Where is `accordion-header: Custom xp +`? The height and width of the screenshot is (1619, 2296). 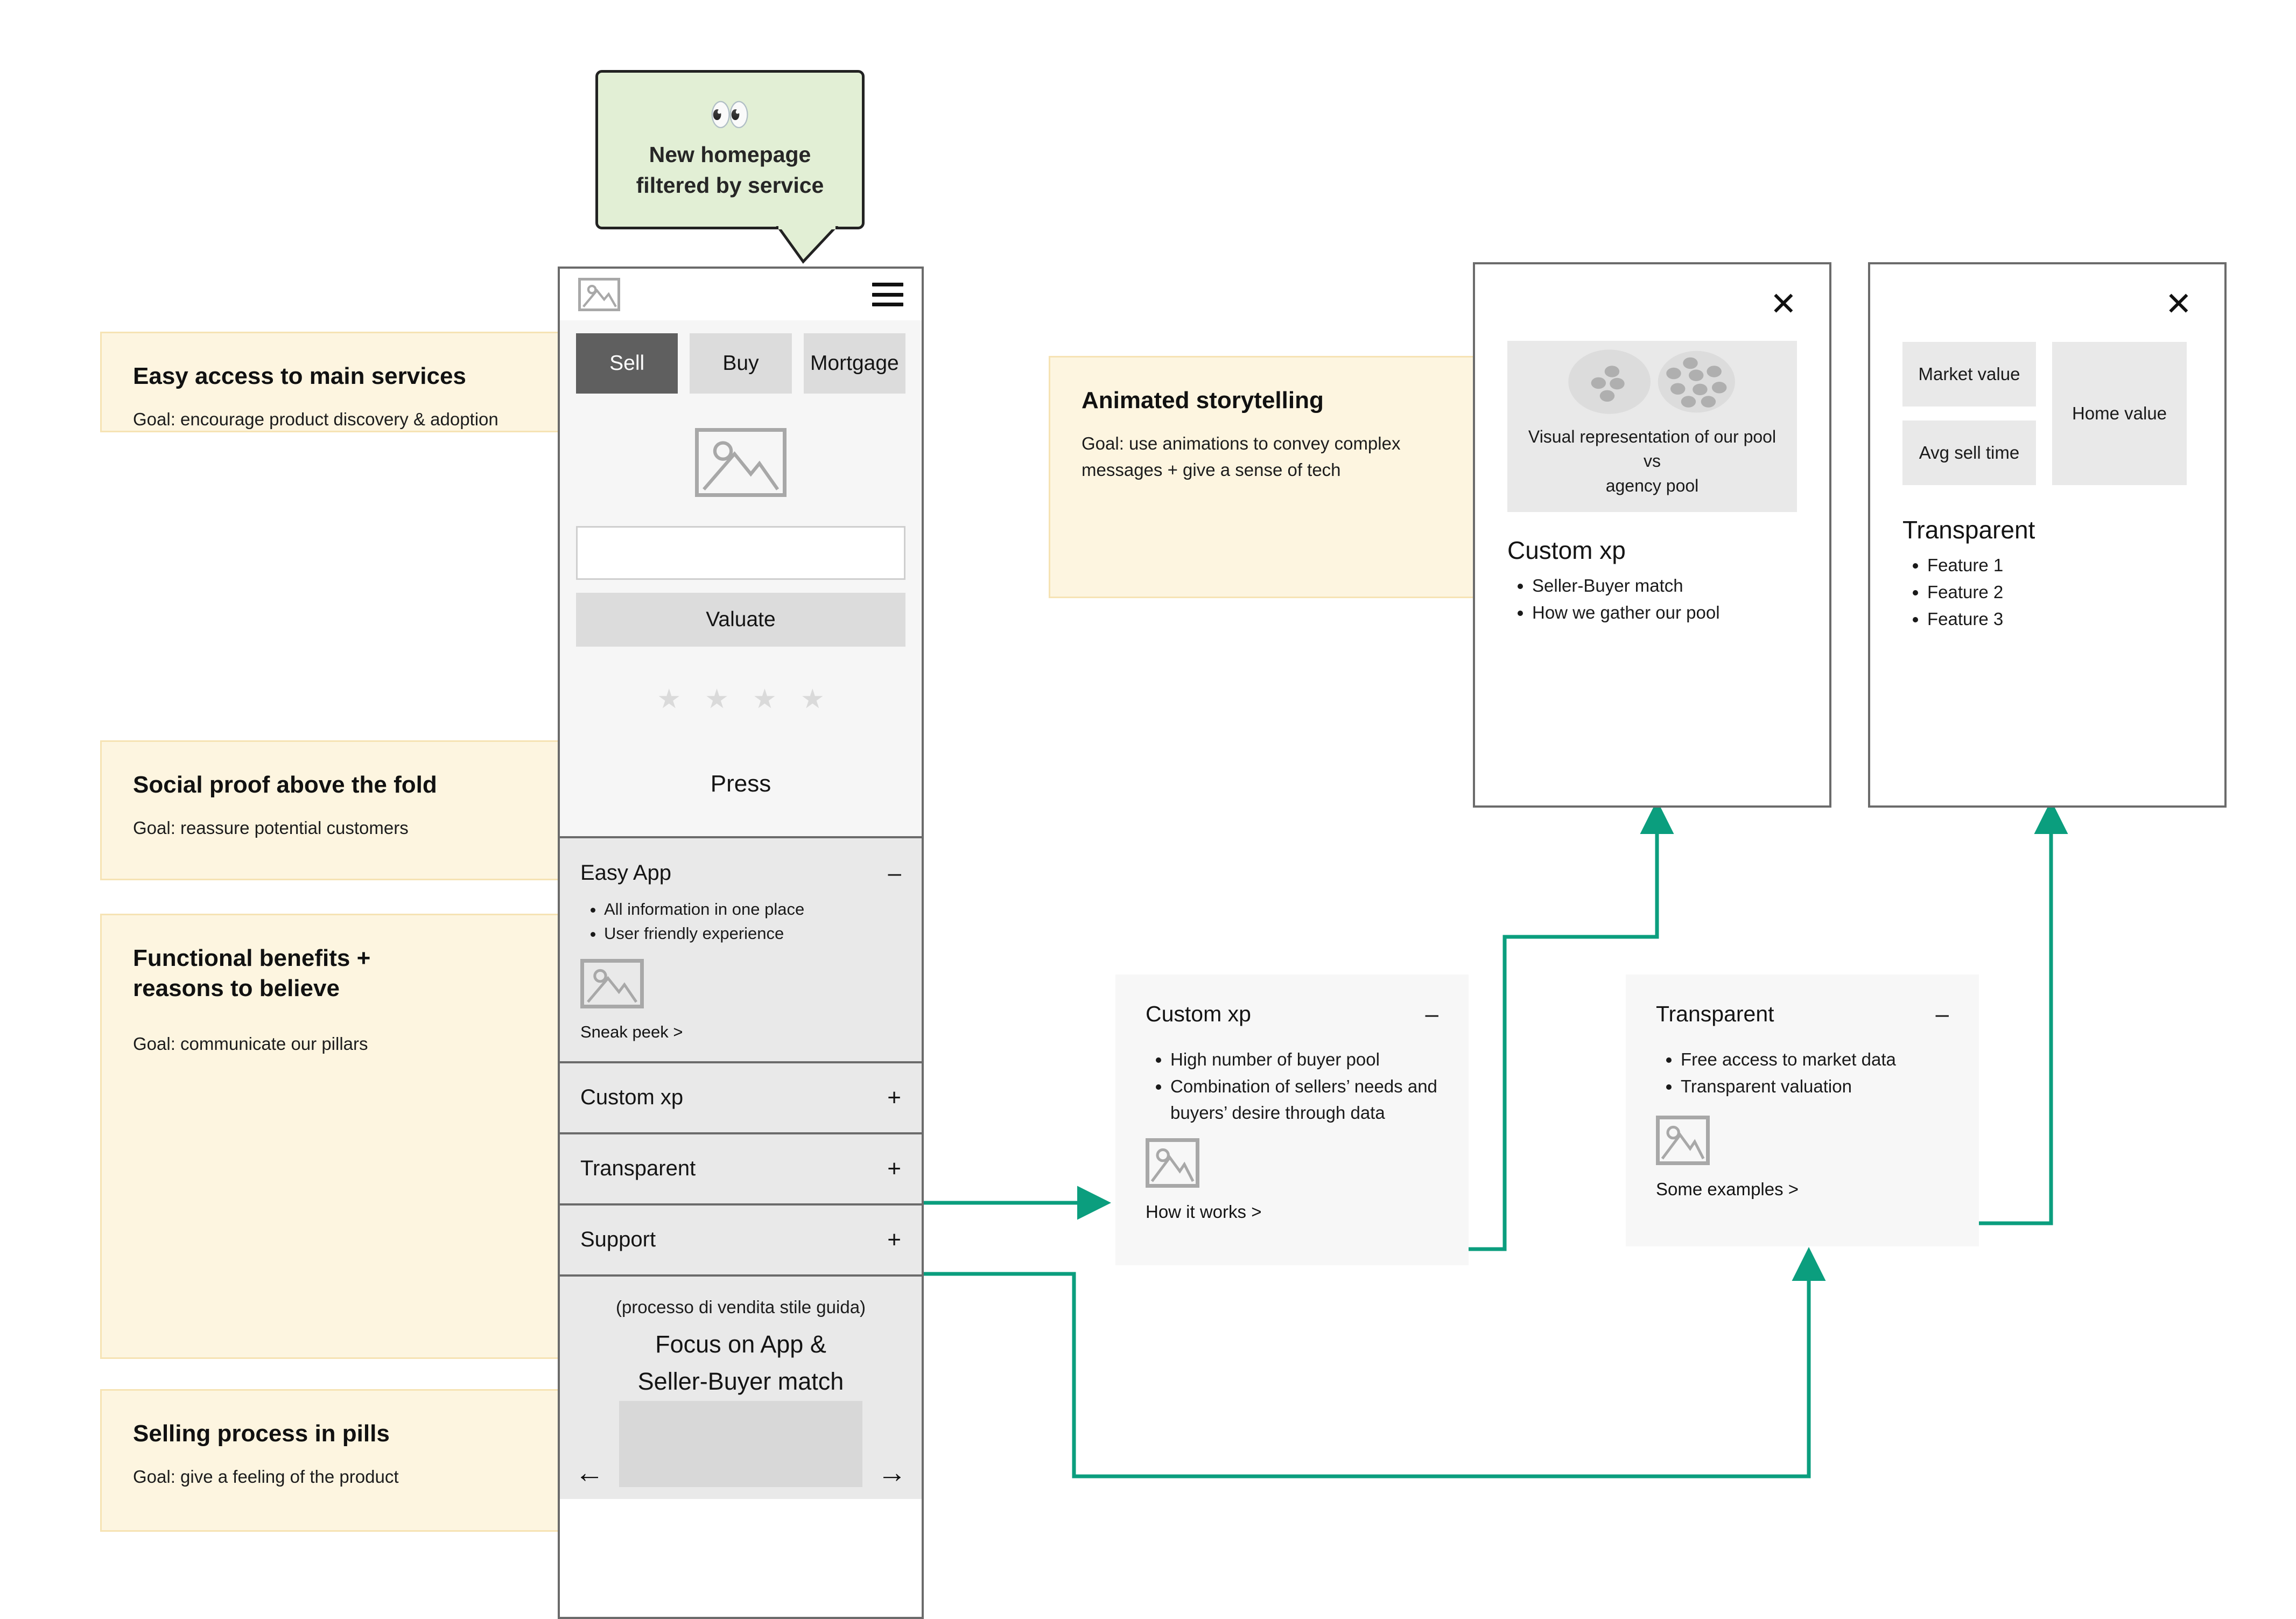 accordion-header: Custom xp + is located at coordinates (741, 1097).